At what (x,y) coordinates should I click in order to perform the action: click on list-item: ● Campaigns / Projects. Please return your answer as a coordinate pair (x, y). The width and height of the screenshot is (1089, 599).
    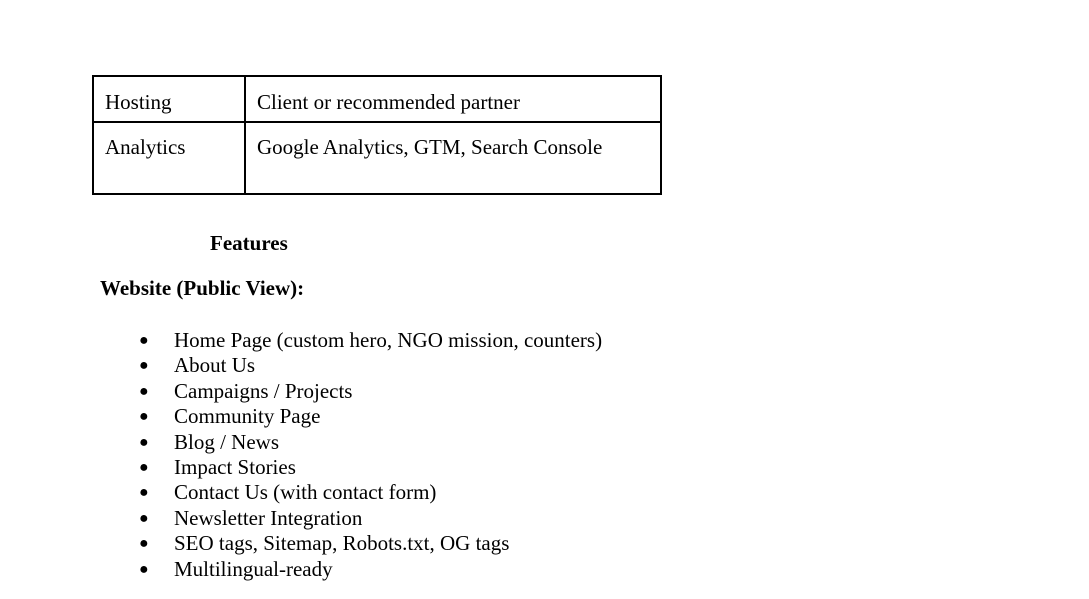
    Looking at the image, I should click on (301, 391).